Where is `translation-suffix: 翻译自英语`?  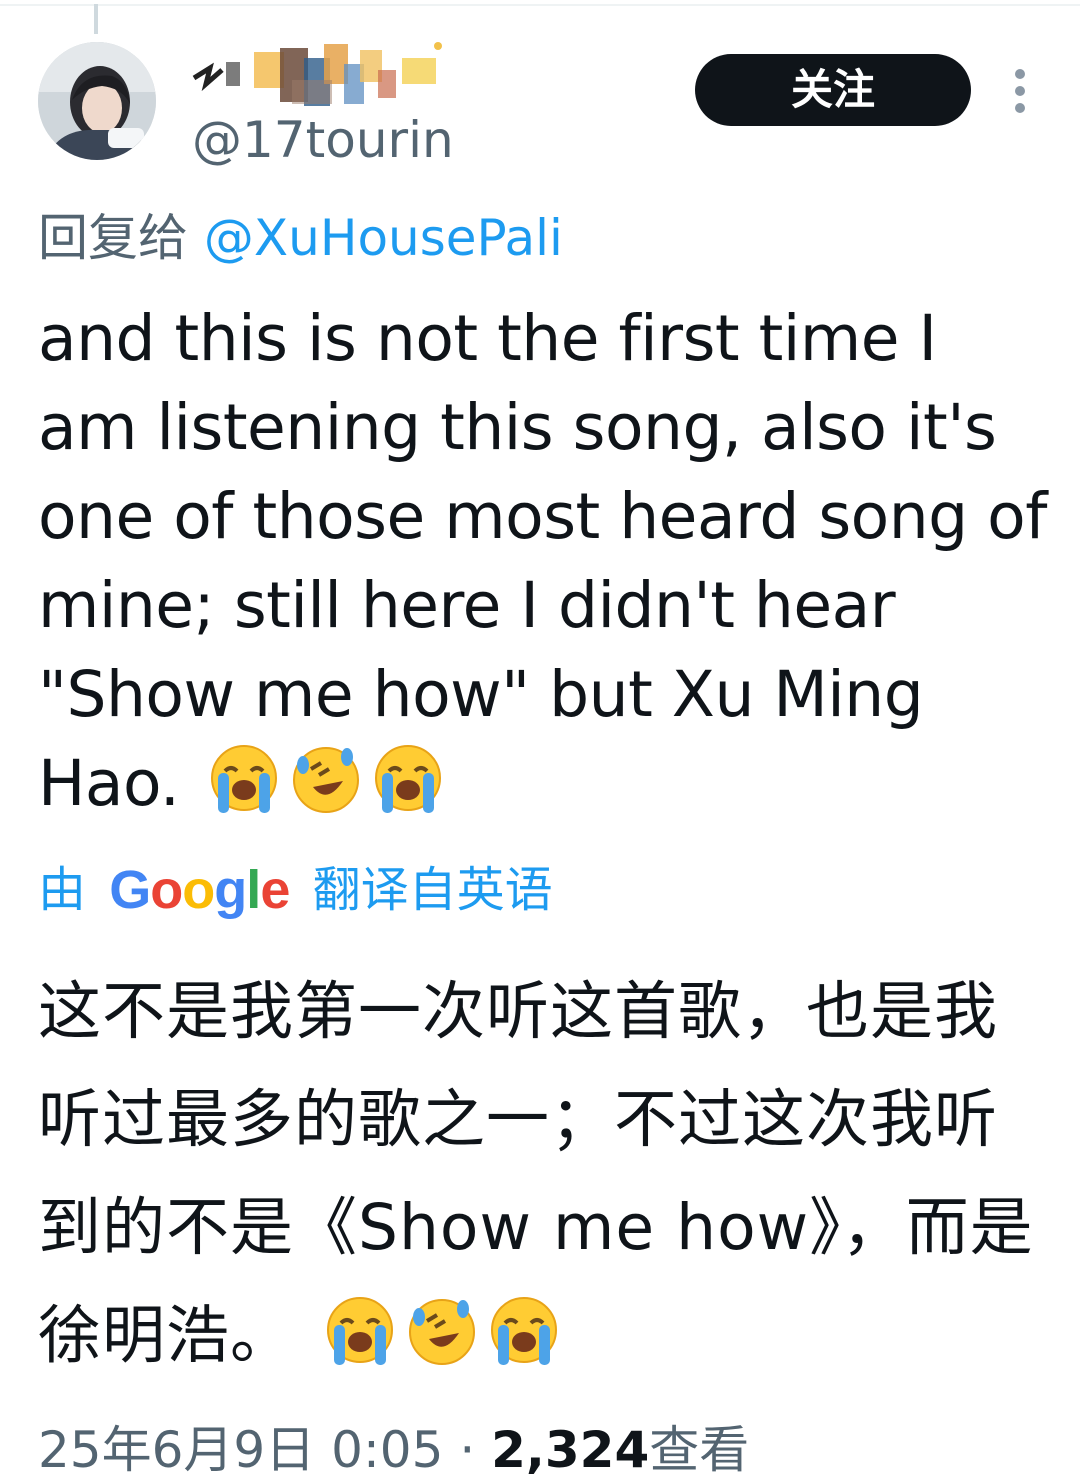
translation-suffix: 翻译自英语 is located at coordinates (432, 890).